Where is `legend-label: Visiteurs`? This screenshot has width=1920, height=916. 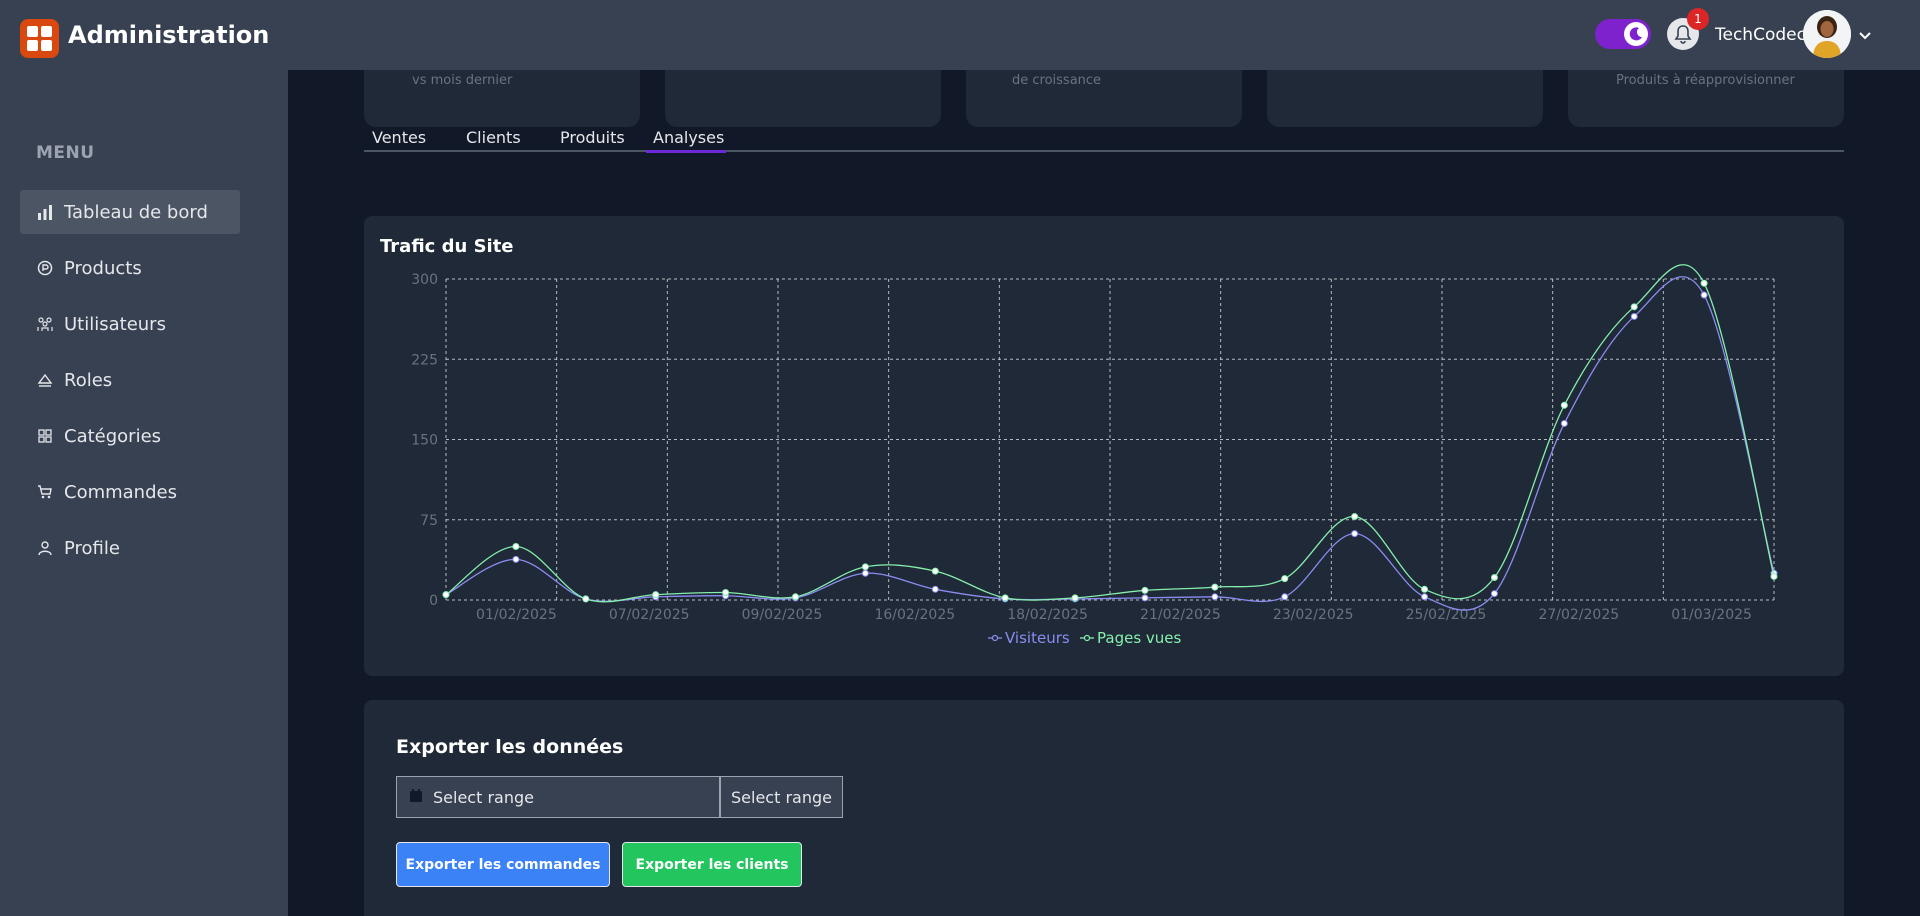
legend-label: Visiteurs is located at coordinates (1037, 638).